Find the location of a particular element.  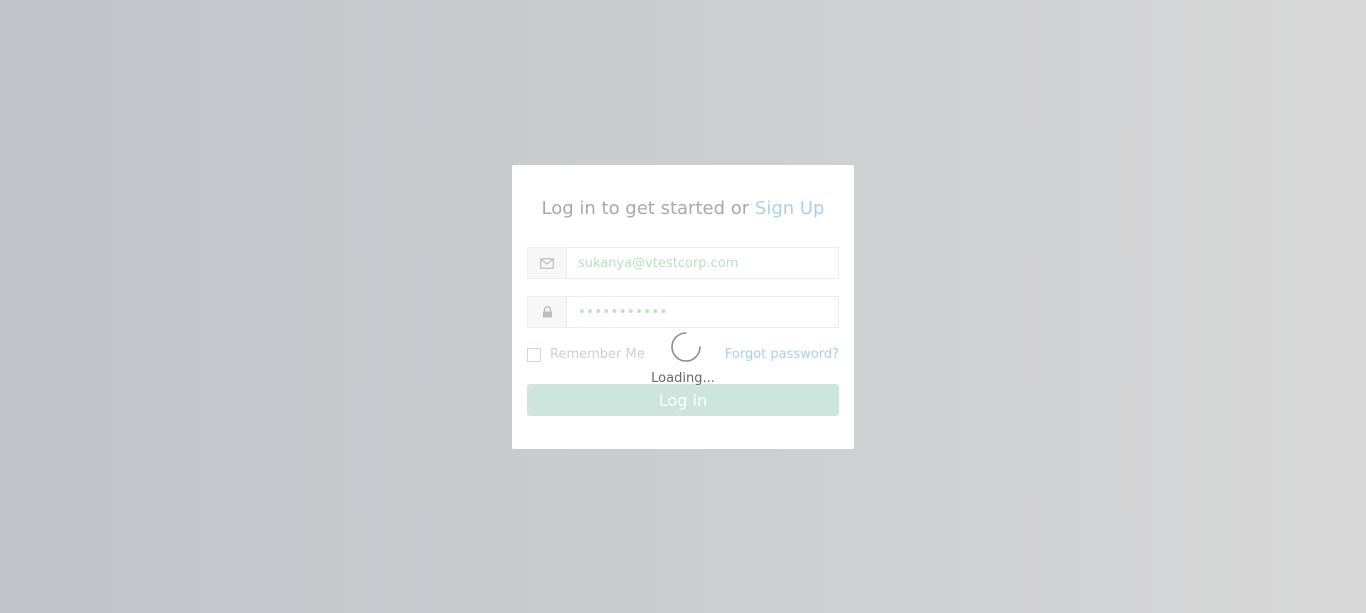

login-title: Log in to get started or Sign Up is located at coordinates (683, 208).